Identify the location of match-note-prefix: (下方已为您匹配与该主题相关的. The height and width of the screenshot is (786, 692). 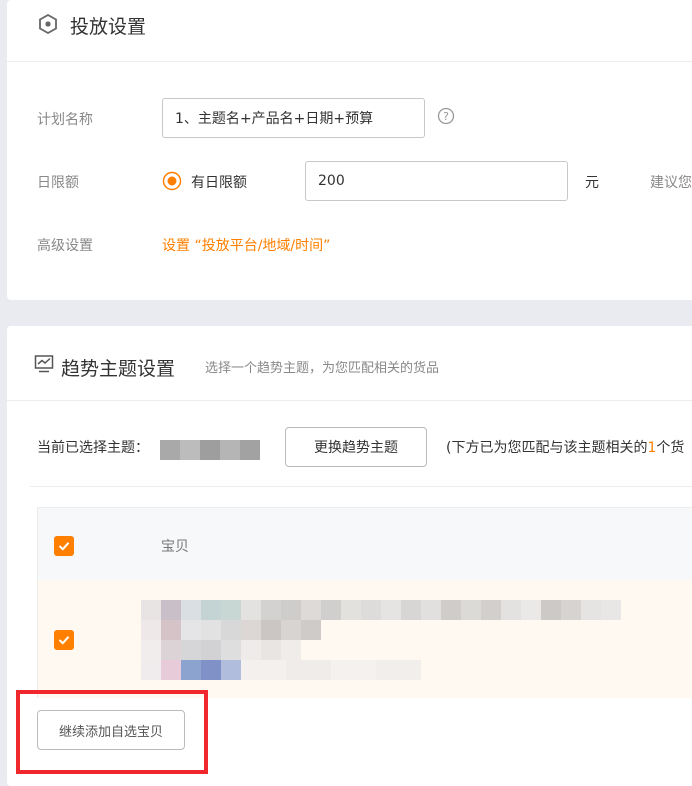
(547, 448).